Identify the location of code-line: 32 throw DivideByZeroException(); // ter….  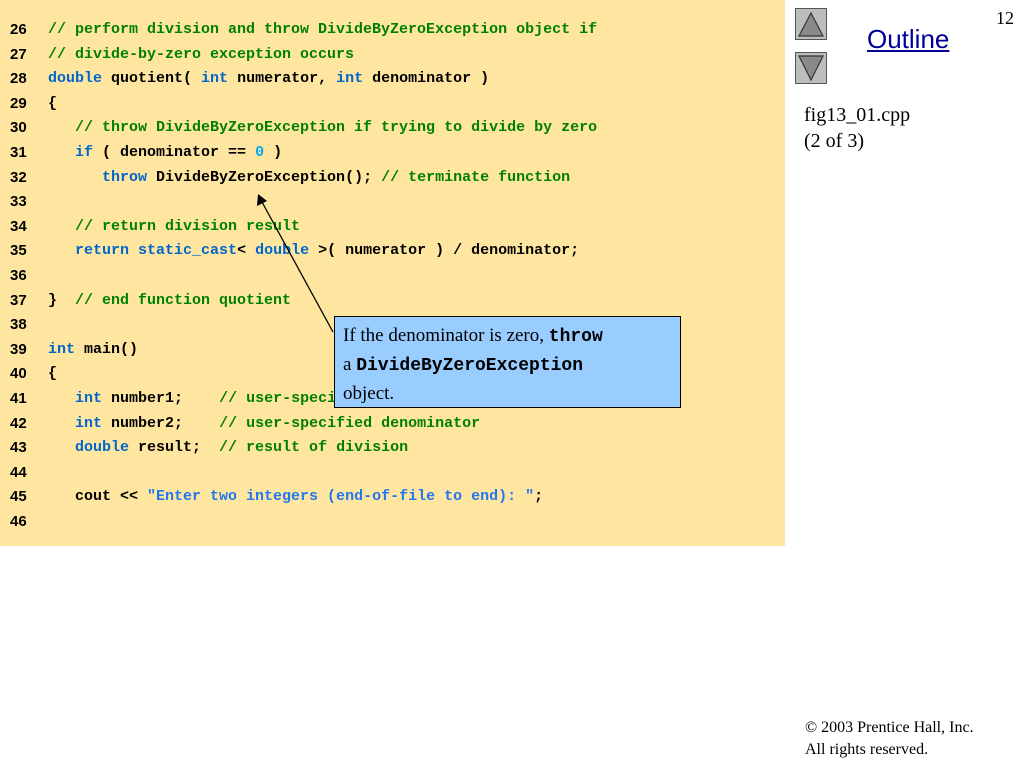
(392, 178).